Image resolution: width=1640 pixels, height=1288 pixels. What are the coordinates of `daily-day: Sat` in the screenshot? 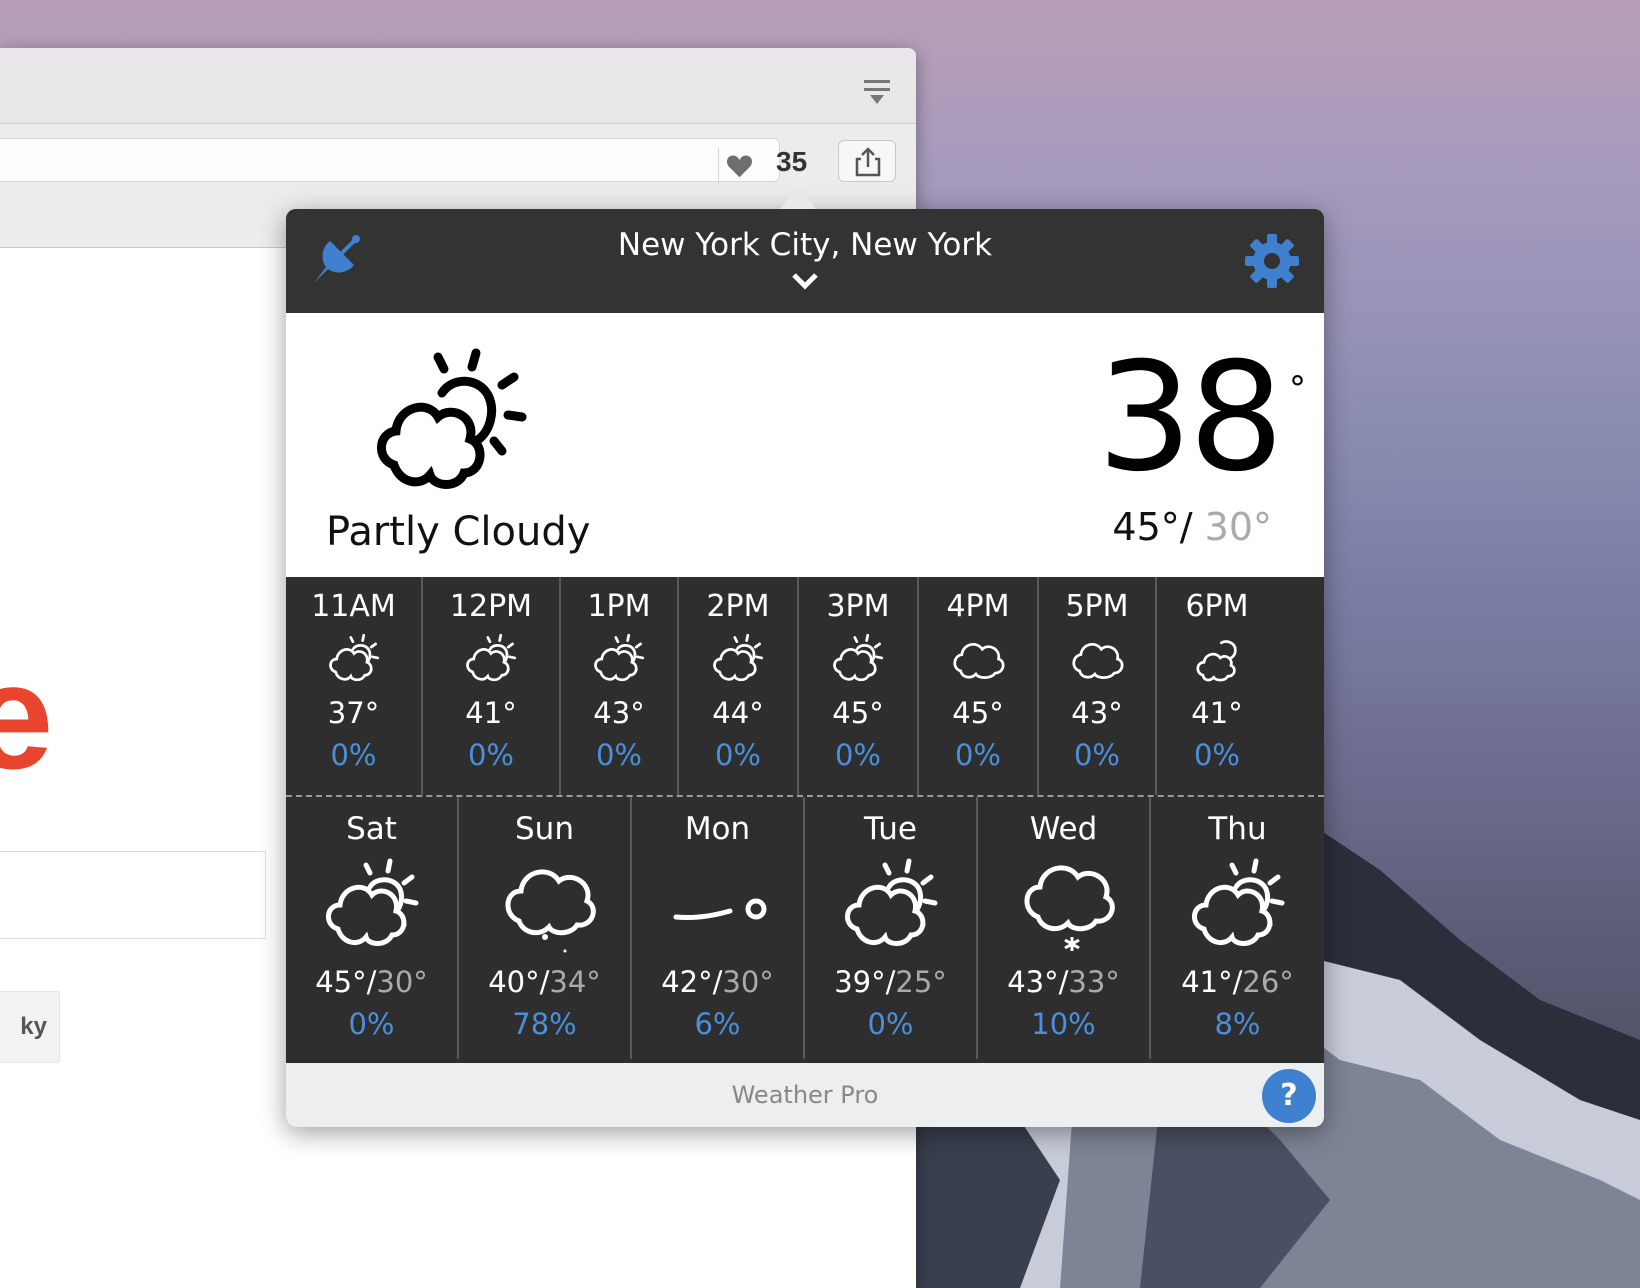 It's located at (371, 829).